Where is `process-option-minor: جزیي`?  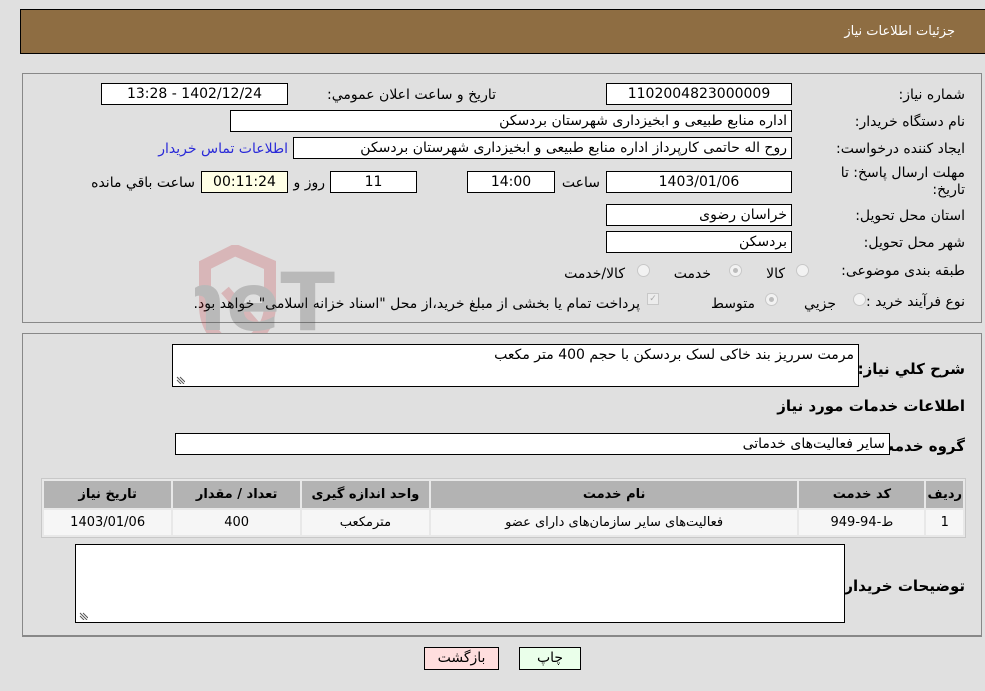
process-option-minor: جزیي is located at coordinates (820, 304).